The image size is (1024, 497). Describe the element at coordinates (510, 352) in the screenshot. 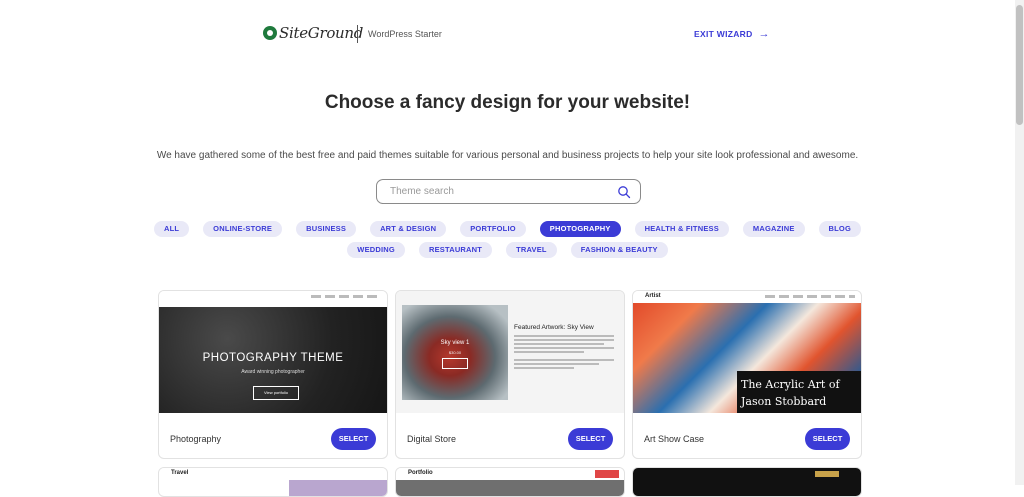

I see `theme-preview: Sky view 1 $30.00 Featured Artwork` at that location.